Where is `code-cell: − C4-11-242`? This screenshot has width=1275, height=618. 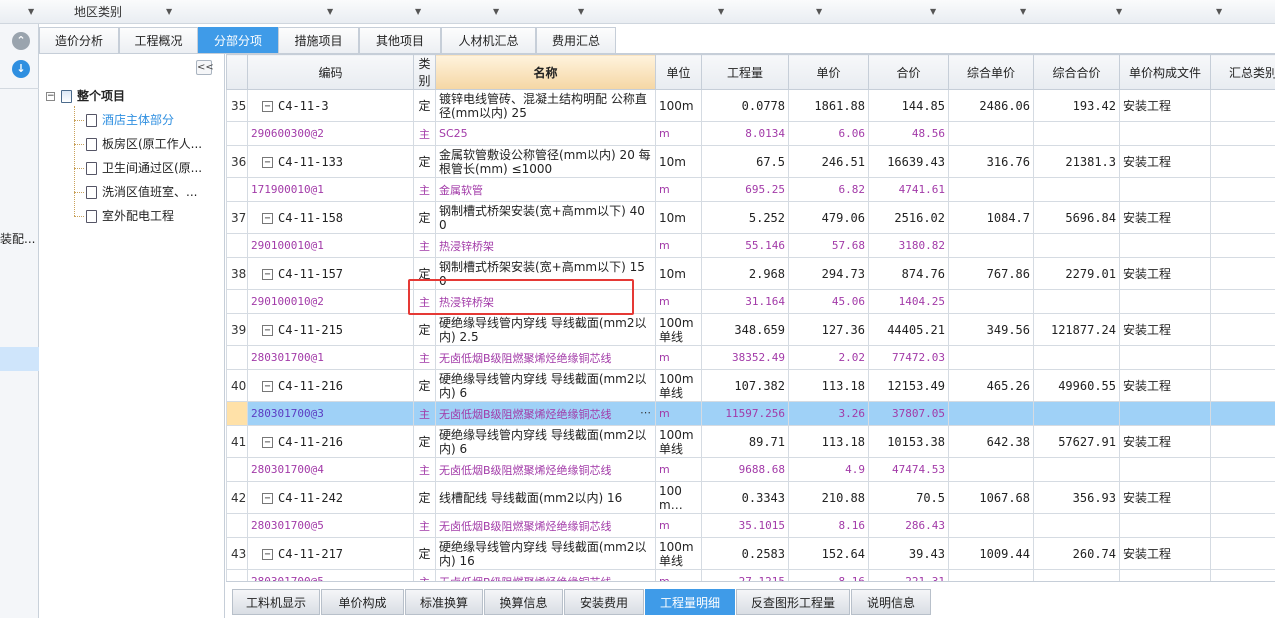 code-cell: − C4-11-242 is located at coordinates (330, 497).